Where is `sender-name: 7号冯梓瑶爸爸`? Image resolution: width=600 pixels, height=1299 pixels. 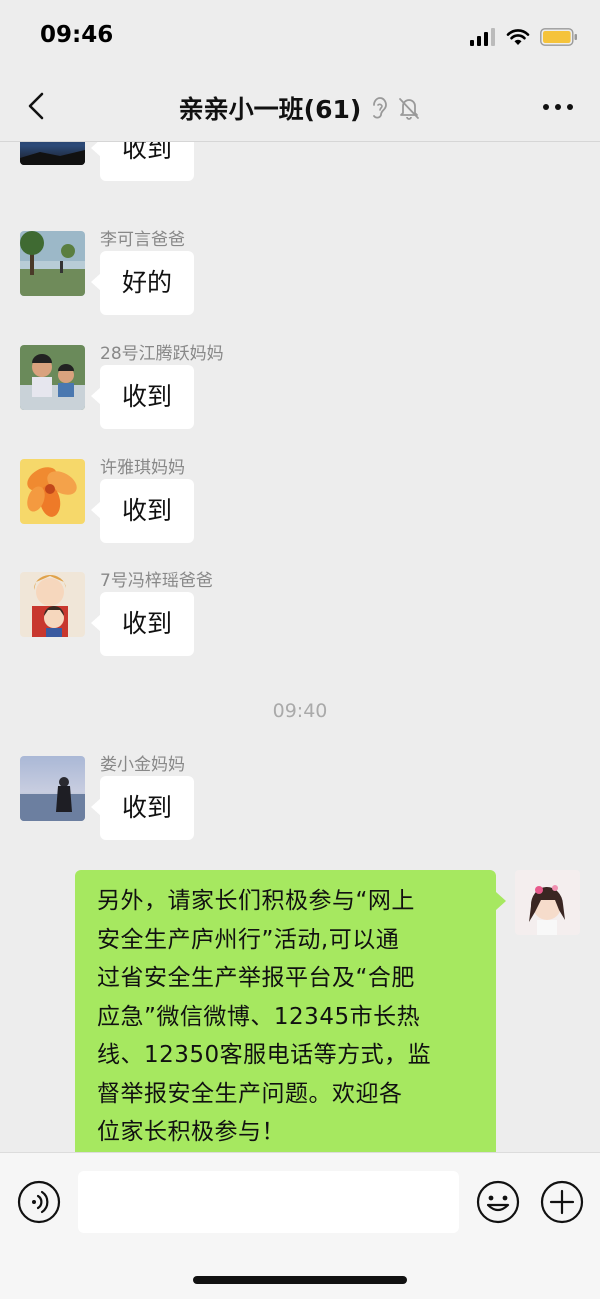 sender-name: 7号冯梓瑶爸爸 is located at coordinates (156, 581).